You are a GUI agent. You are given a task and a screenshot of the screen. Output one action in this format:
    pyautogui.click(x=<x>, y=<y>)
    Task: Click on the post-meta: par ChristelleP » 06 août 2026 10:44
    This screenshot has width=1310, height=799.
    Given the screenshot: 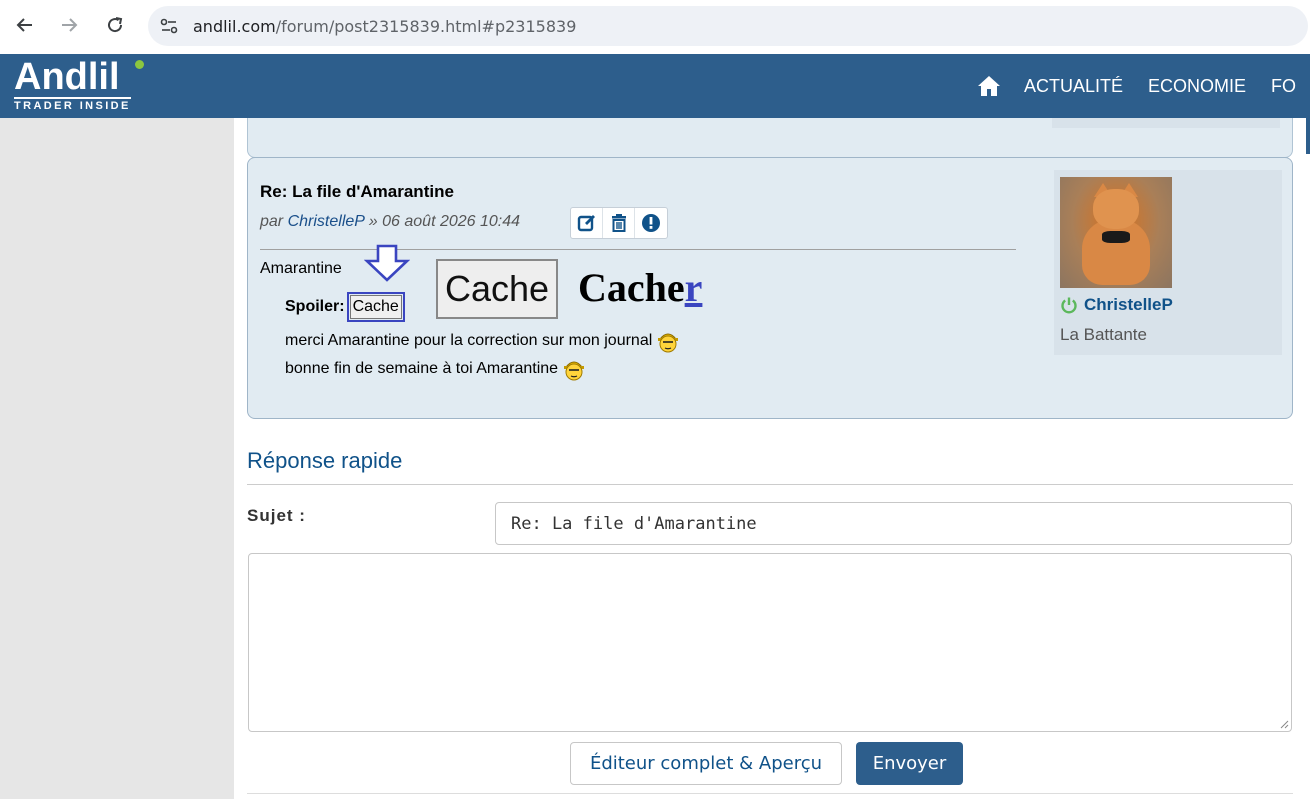 What is the action you would take?
    pyautogui.click(x=390, y=222)
    